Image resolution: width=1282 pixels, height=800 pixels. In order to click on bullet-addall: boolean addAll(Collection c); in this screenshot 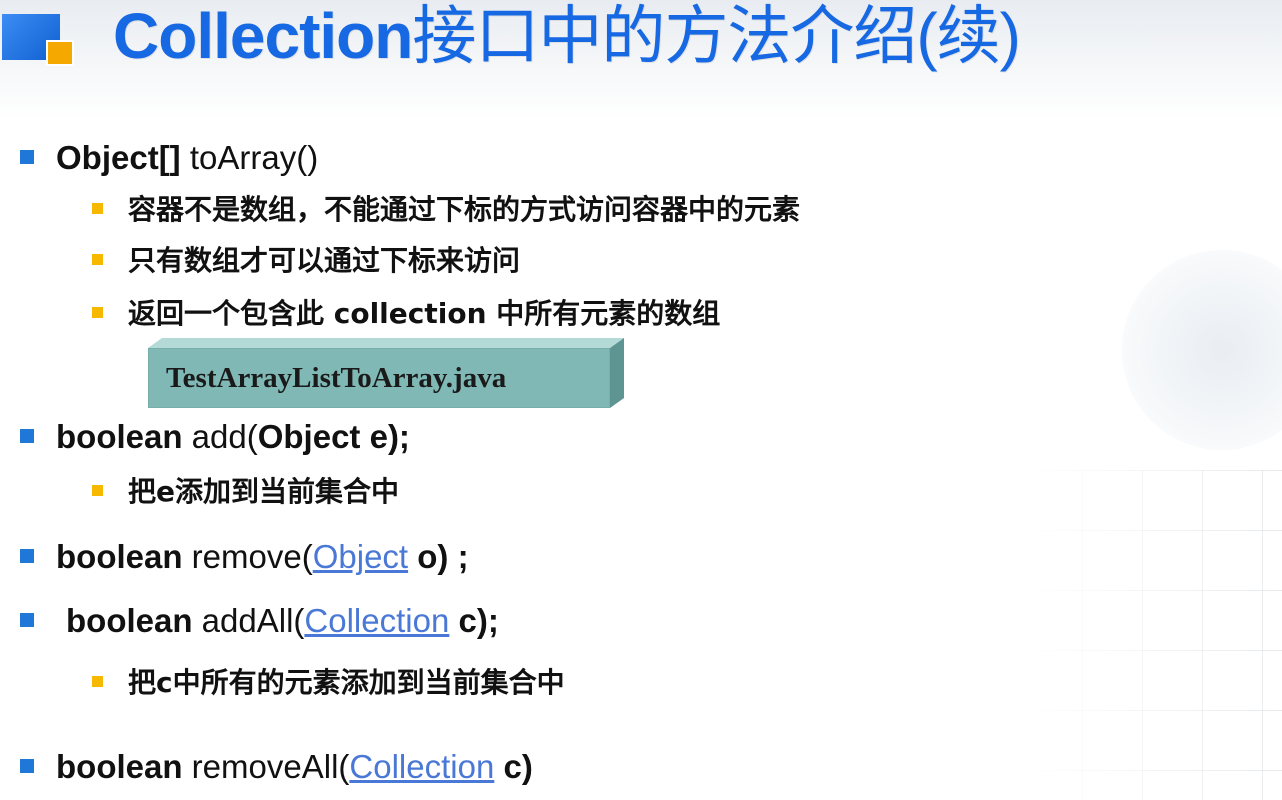, I will do `click(259, 621)`.